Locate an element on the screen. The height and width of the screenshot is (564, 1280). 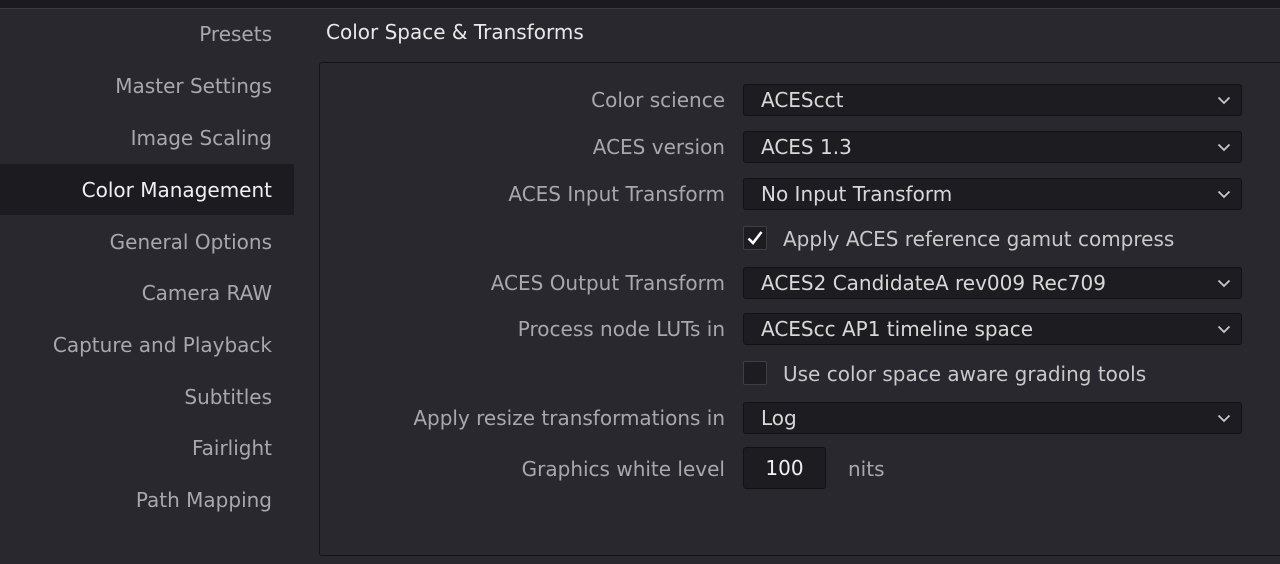
sidebar-item-general-options: General Options is located at coordinates (147, 241).